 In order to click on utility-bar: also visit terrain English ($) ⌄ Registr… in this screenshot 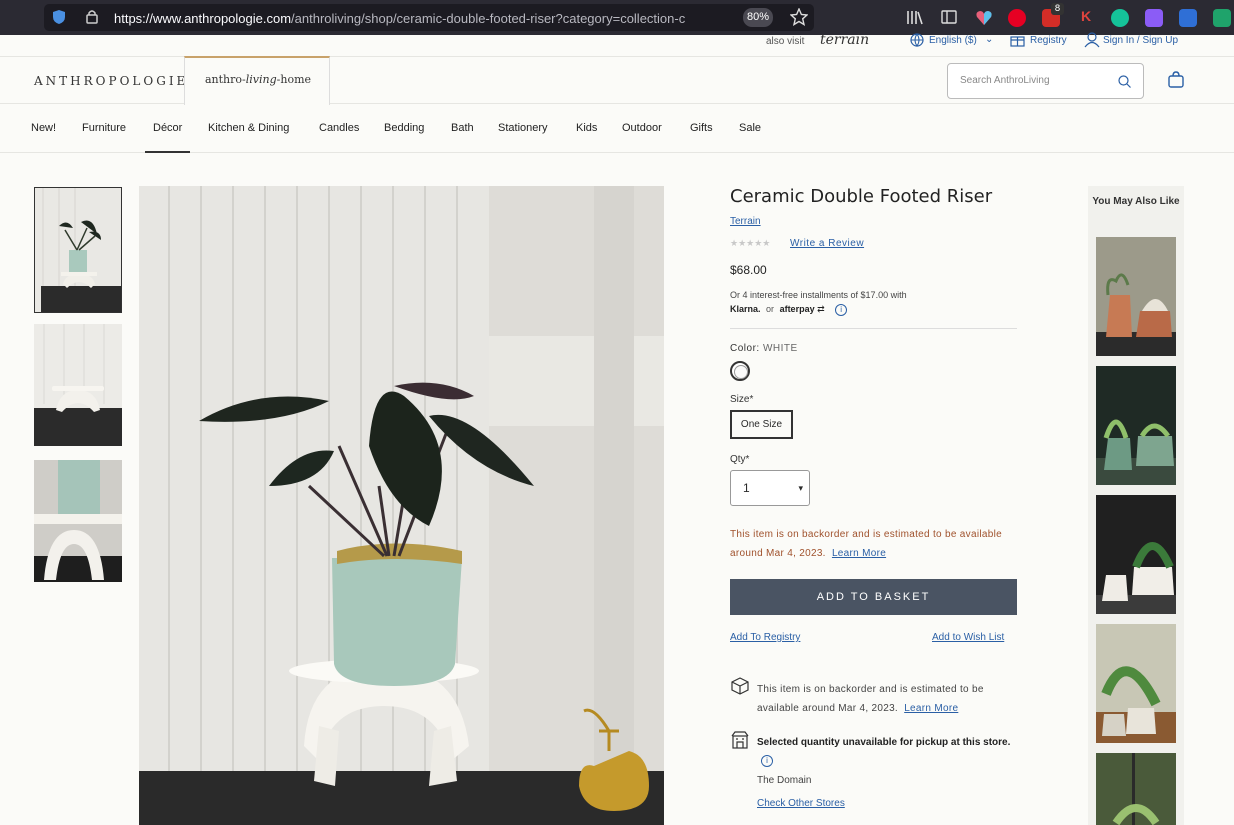, I will do `click(617, 43)`.